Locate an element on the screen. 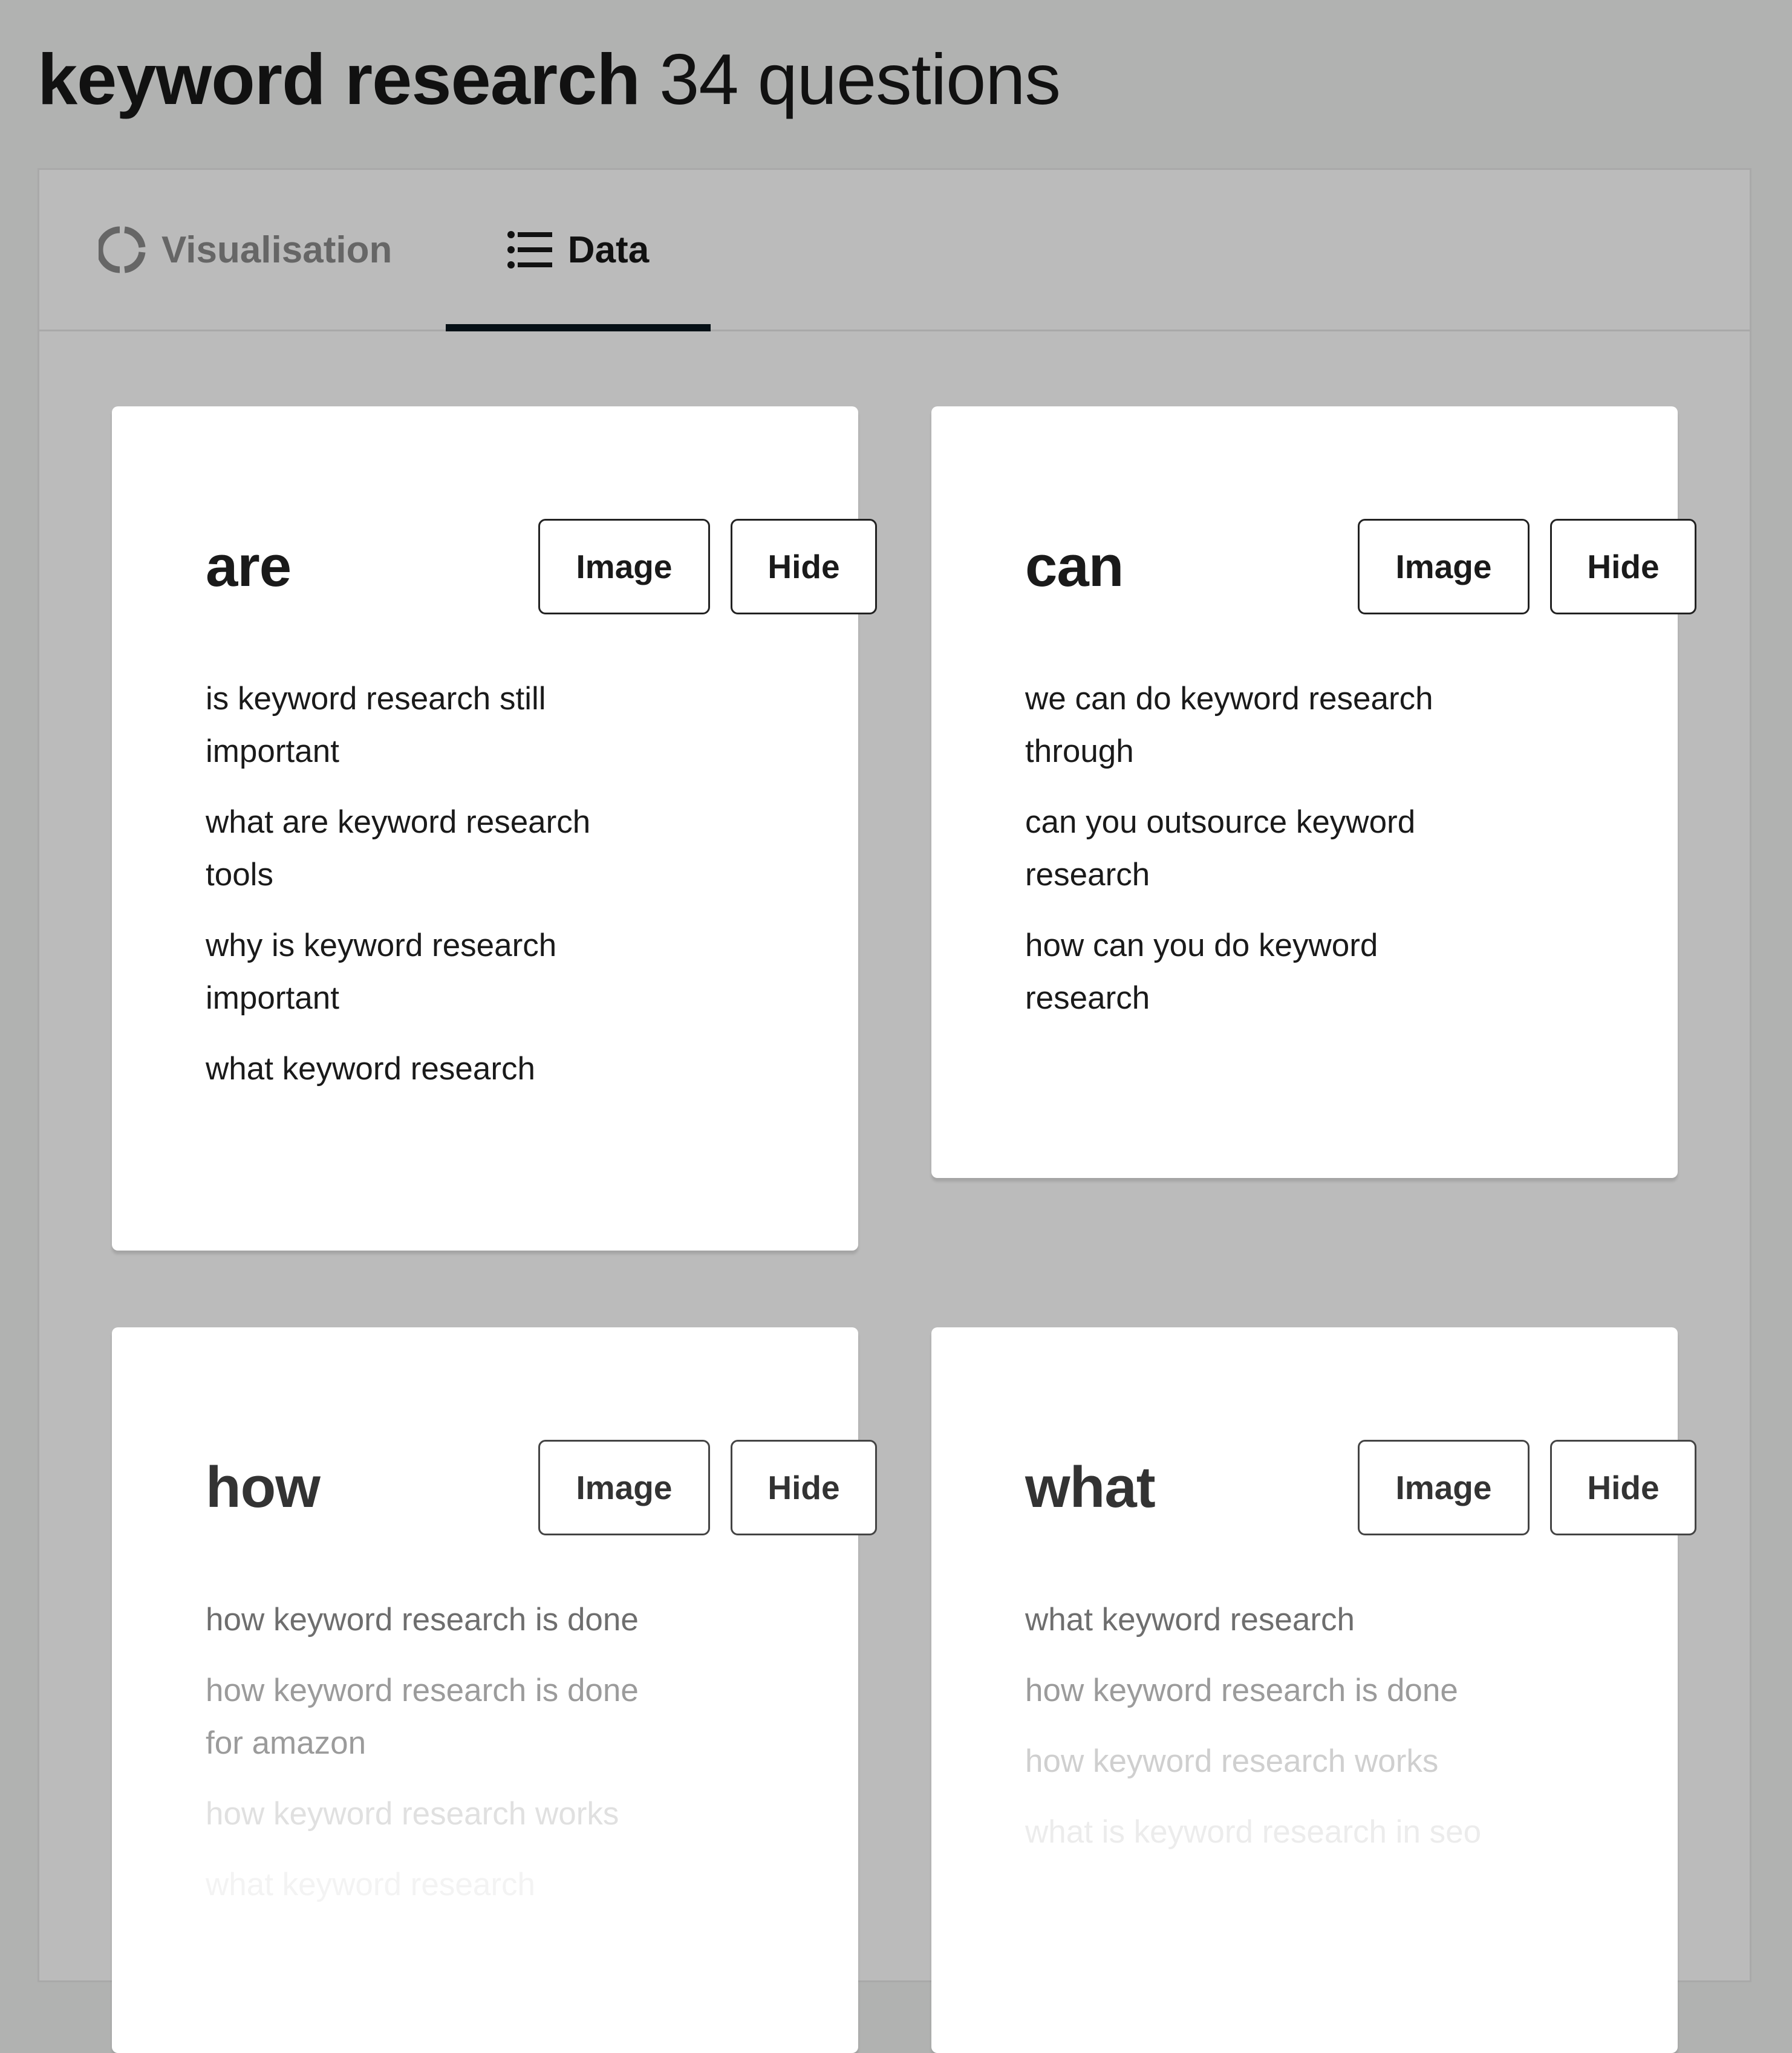 Image resolution: width=1792 pixels, height=2053 pixels. card-header: what Image Hide is located at coordinates (1361, 1487).